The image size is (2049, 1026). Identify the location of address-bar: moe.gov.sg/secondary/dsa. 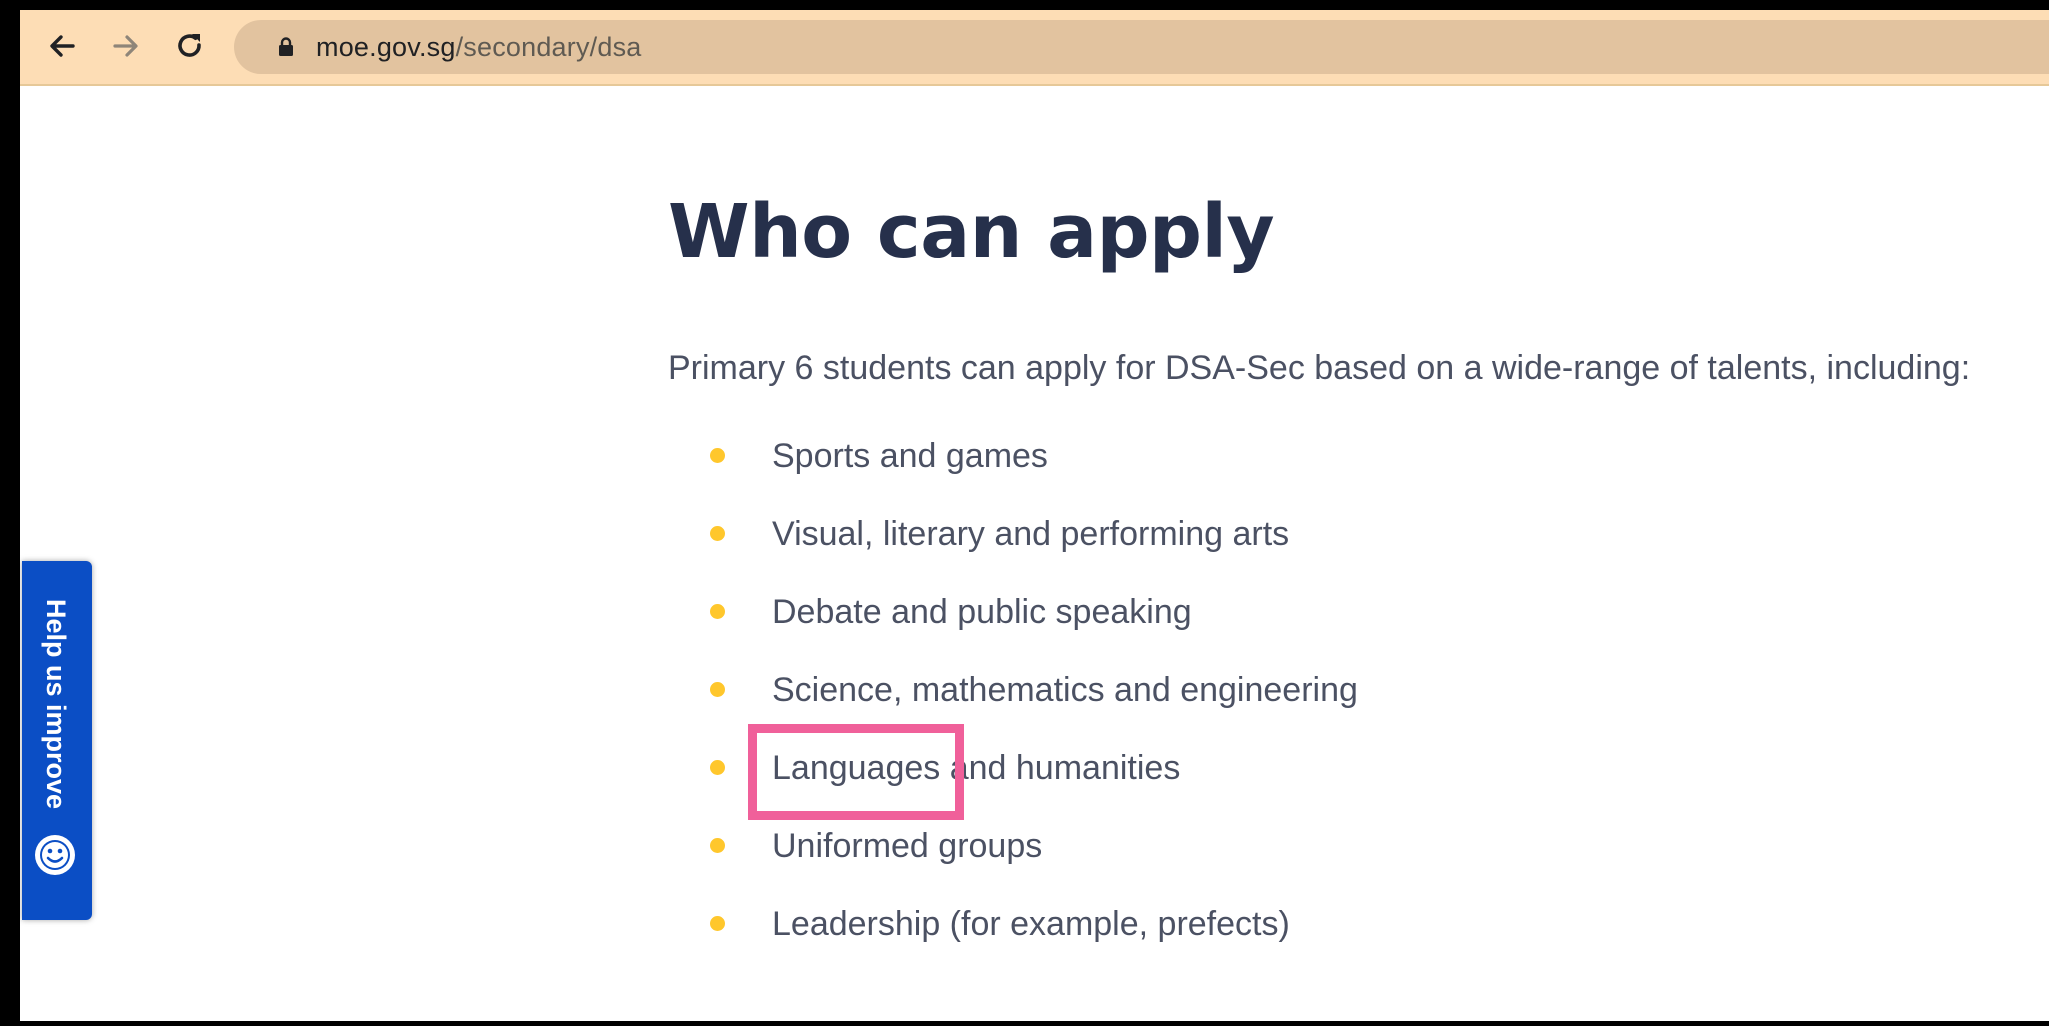
(1141, 47).